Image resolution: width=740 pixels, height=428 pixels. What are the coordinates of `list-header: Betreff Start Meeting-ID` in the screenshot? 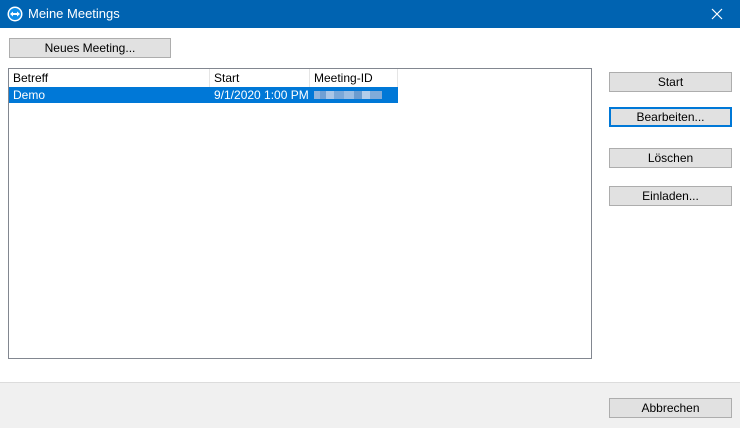 It's located at (300, 78).